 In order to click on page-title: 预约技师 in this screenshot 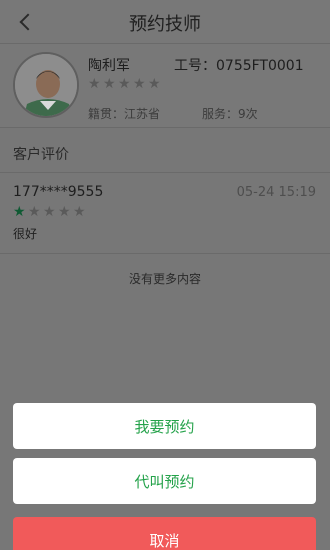, I will do `click(165, 24)`.